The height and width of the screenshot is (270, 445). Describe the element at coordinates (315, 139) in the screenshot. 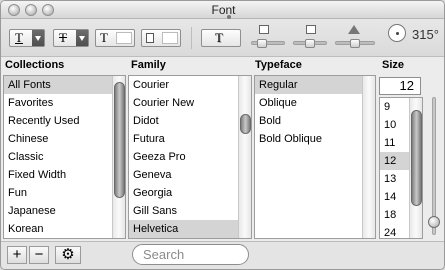

I see `list-item: Bold Oblique` at that location.